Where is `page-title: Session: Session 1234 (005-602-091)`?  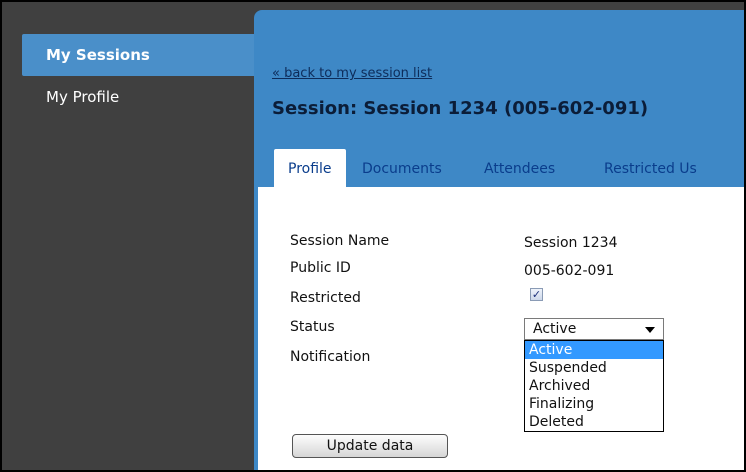
page-title: Session: Session 1234 (005-602-091) is located at coordinates (460, 108).